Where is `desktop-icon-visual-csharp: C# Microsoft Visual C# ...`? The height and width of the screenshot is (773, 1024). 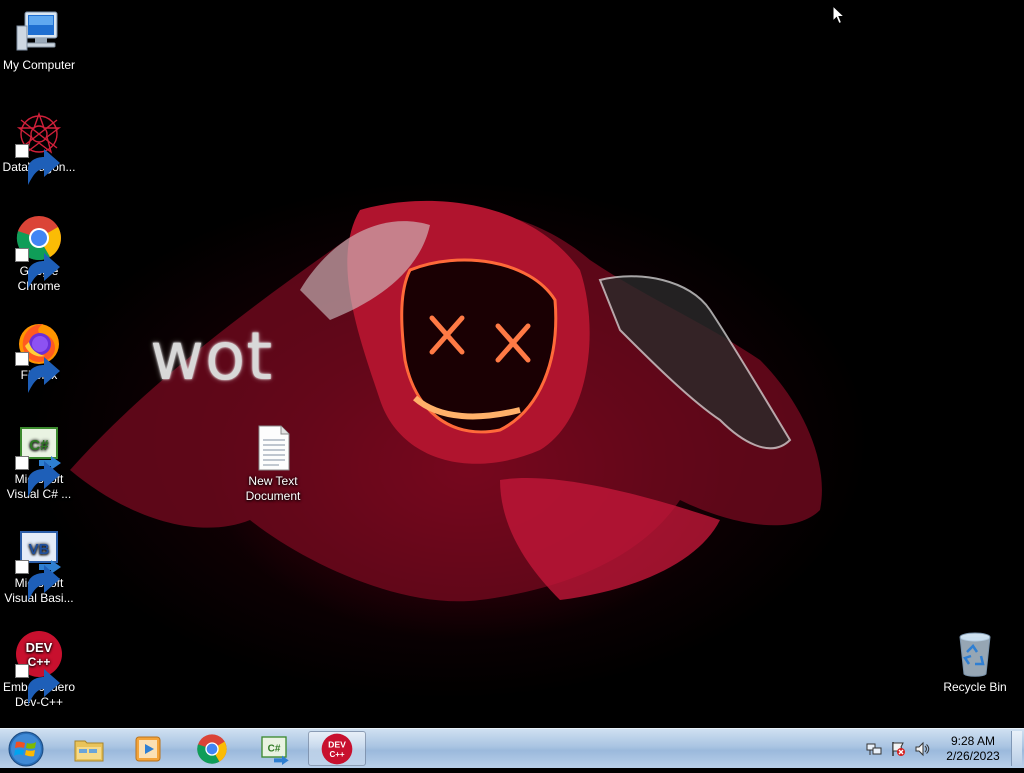
desktop-icon-visual-csharp: C# Microsoft Visual C# ... is located at coordinates (39, 462).